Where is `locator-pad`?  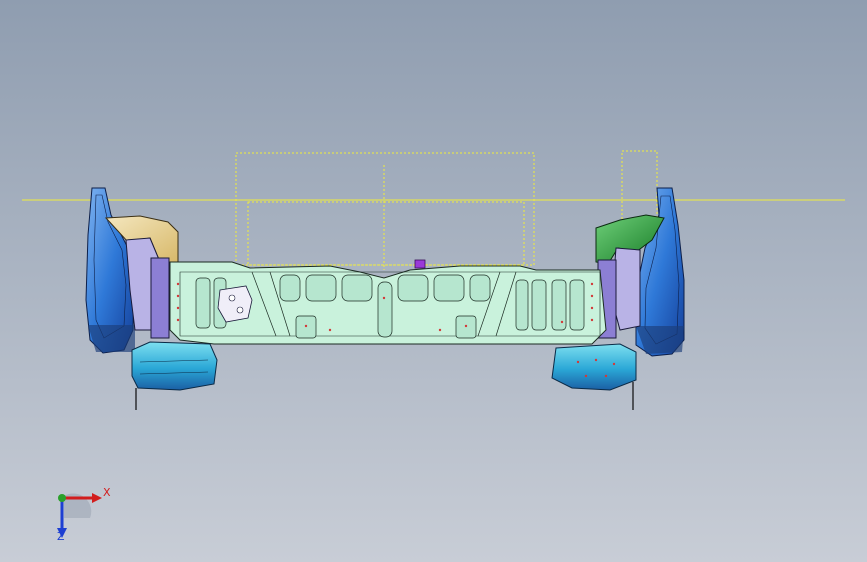 locator-pad is located at coordinates (420, 264).